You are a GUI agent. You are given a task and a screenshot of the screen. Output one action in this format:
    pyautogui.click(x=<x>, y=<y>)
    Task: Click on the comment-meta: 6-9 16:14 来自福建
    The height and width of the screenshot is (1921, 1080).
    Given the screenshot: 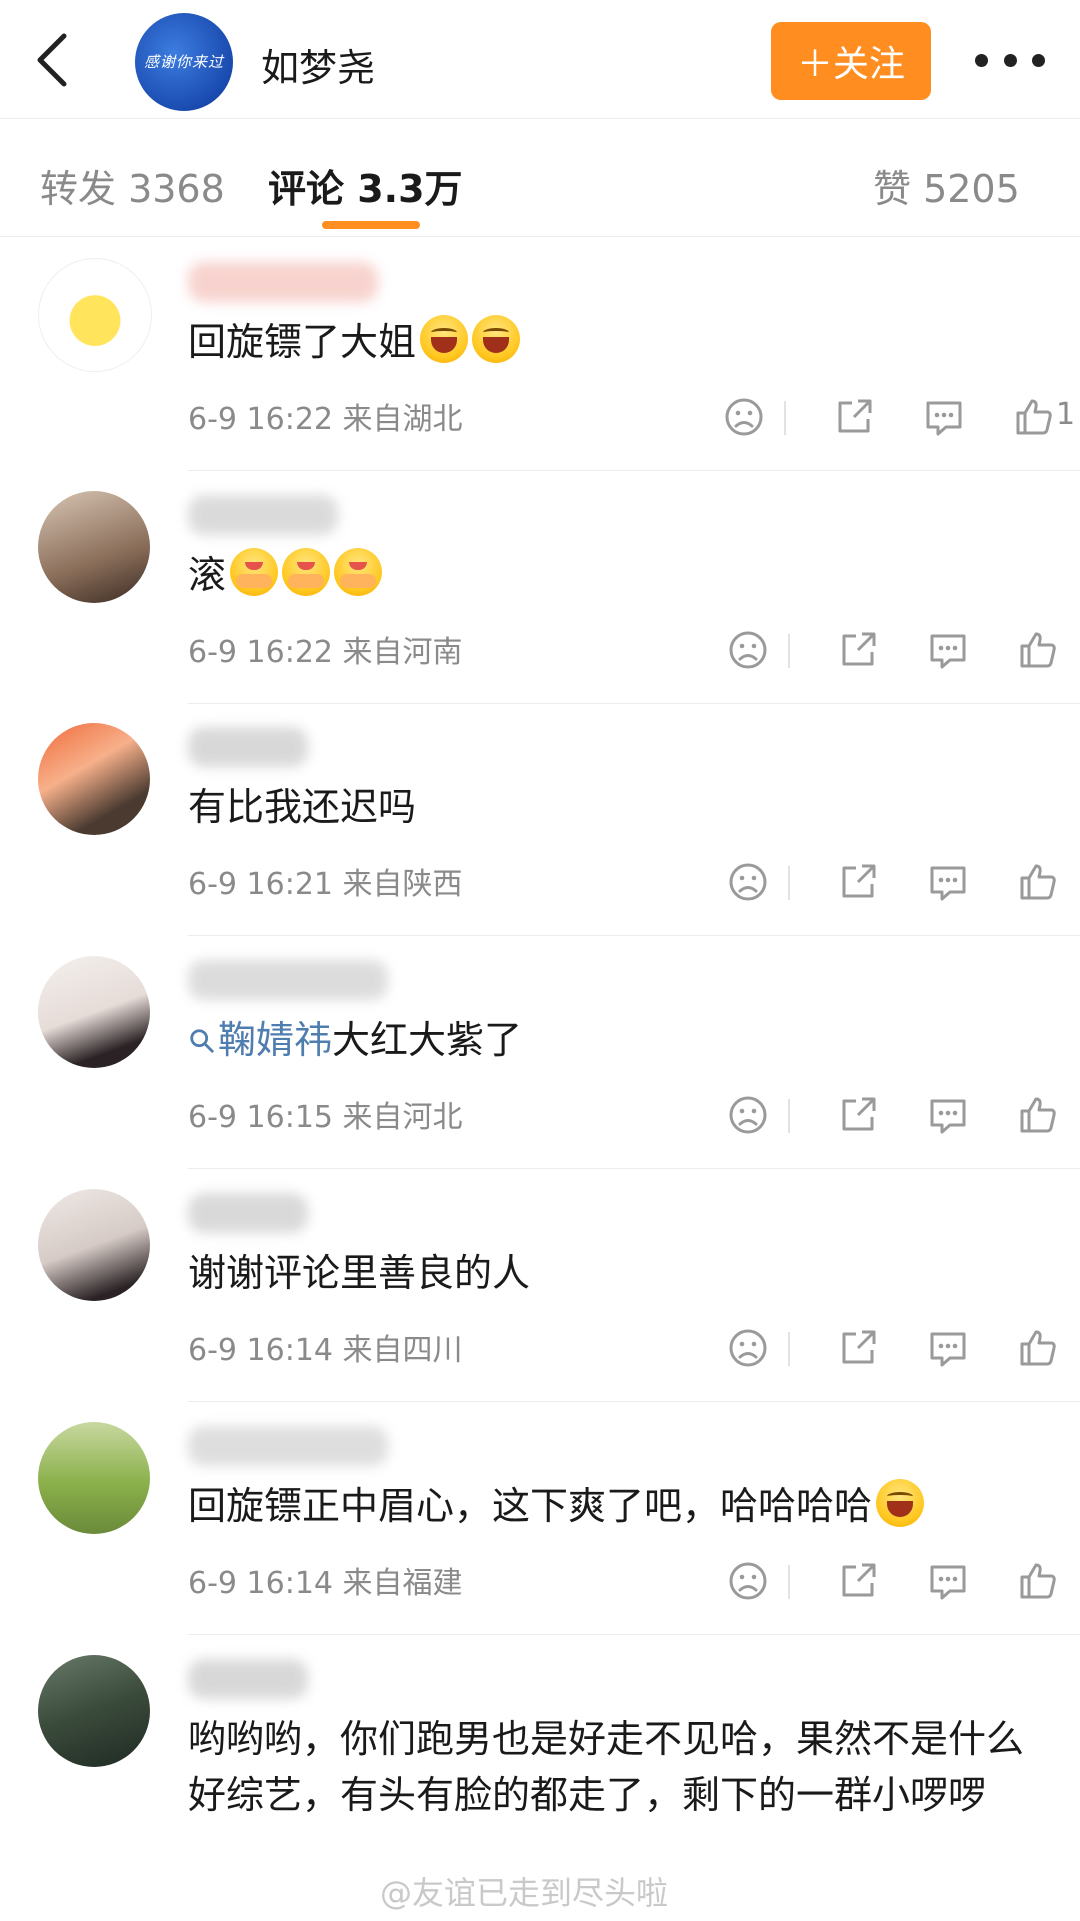 What is the action you would take?
    pyautogui.click(x=325, y=1580)
    